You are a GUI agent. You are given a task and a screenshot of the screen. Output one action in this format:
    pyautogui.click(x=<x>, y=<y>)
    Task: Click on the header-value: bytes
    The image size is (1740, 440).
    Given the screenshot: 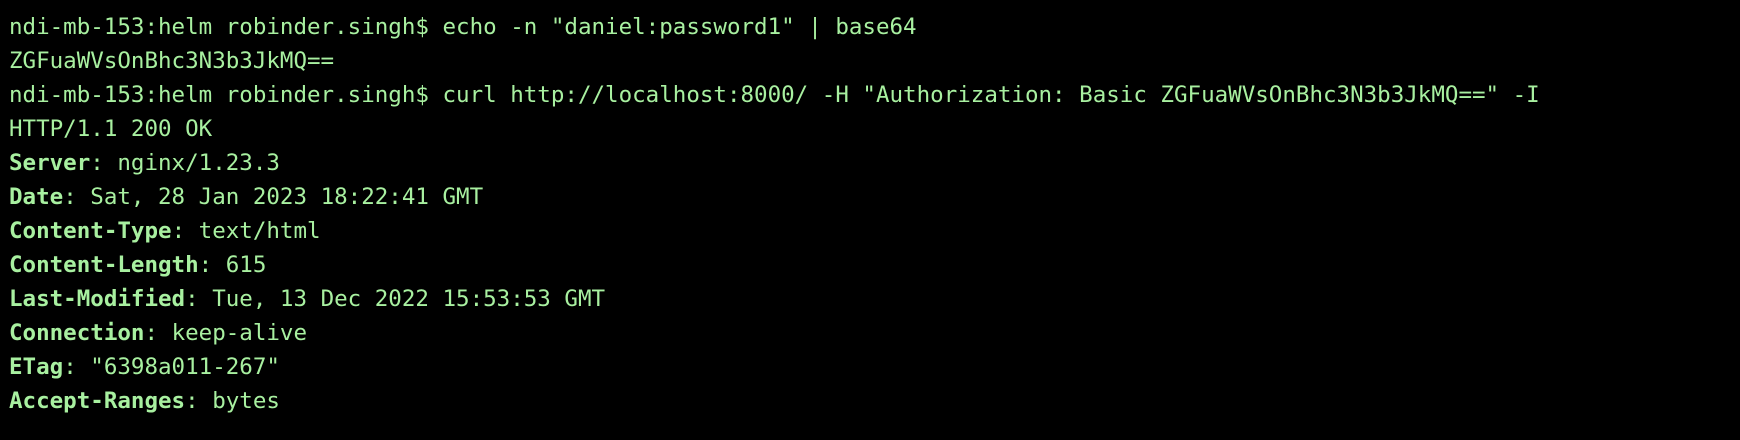 What is the action you would take?
    pyautogui.click(x=246, y=401)
    